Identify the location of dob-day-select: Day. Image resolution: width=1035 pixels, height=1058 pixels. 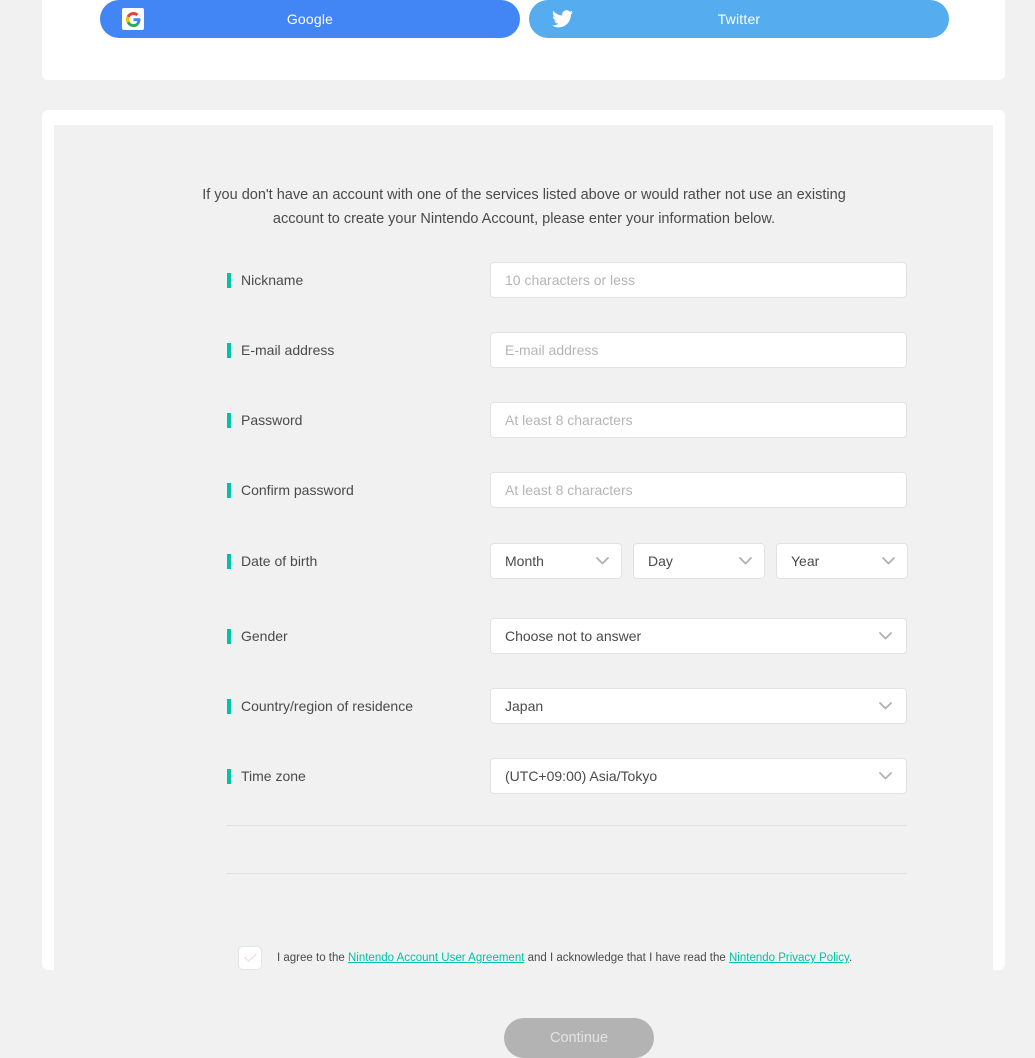
(699, 561).